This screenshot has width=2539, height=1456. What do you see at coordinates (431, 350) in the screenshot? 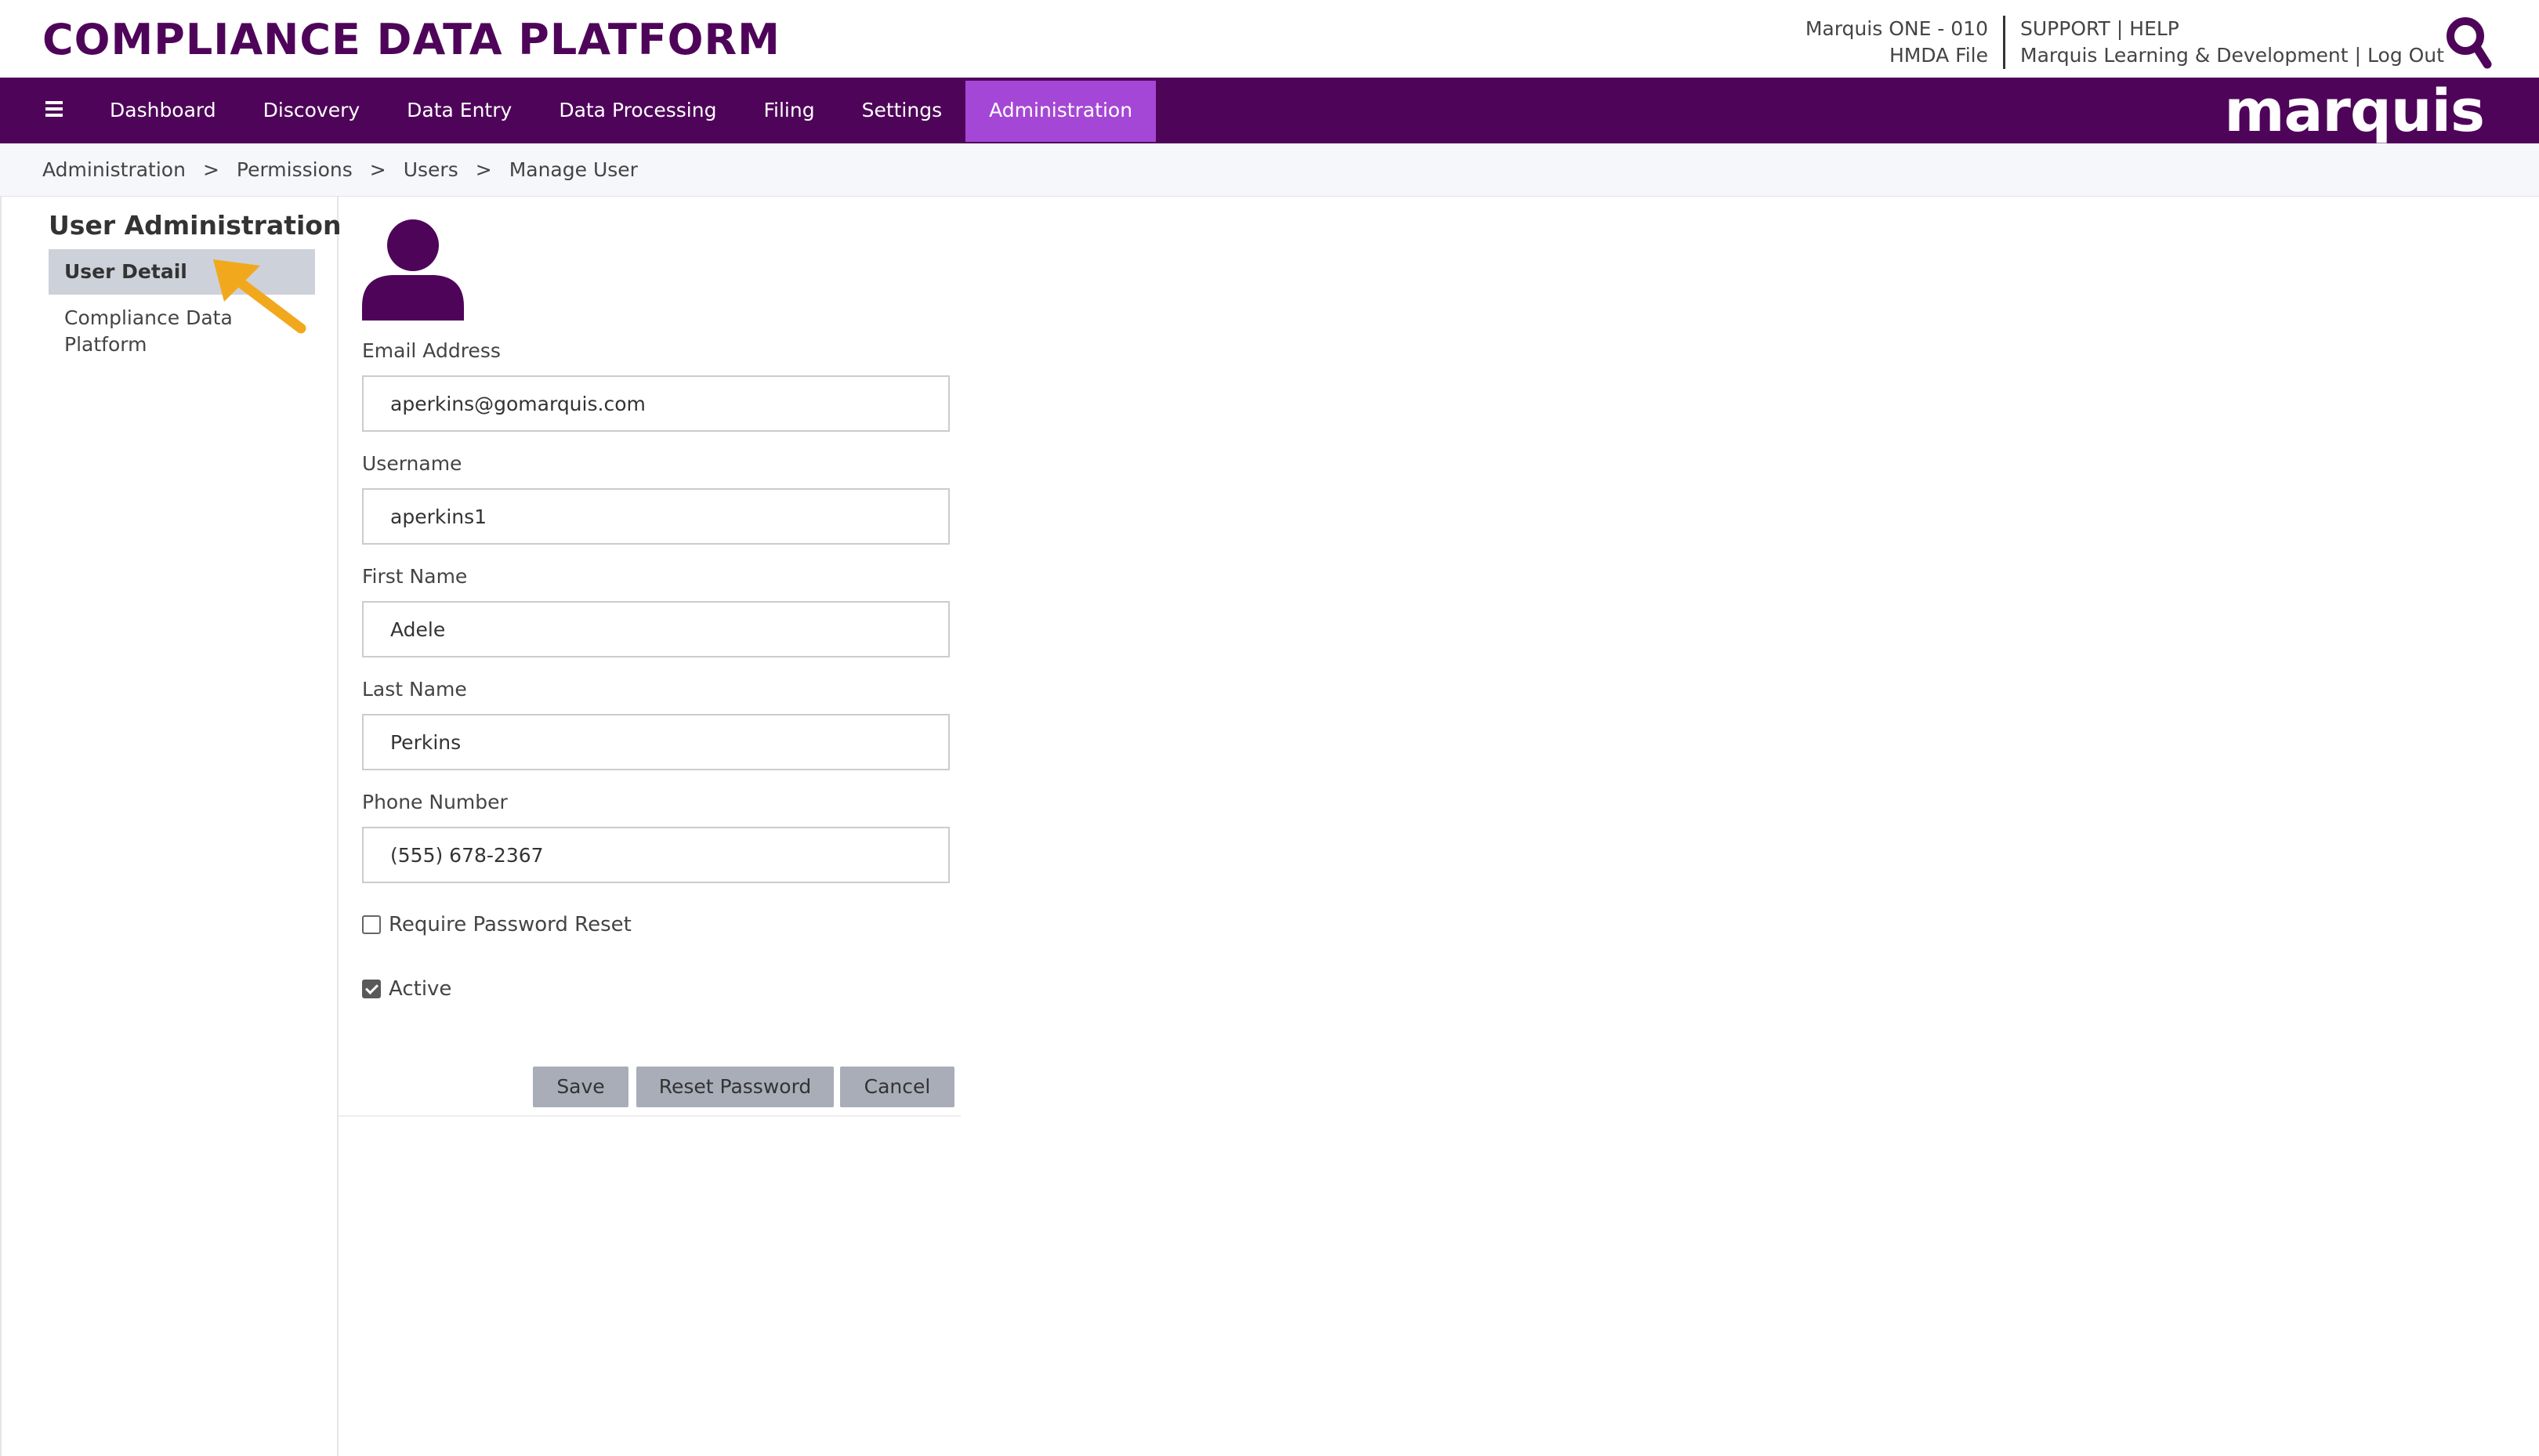
I see `email-label: Email Address` at bounding box center [431, 350].